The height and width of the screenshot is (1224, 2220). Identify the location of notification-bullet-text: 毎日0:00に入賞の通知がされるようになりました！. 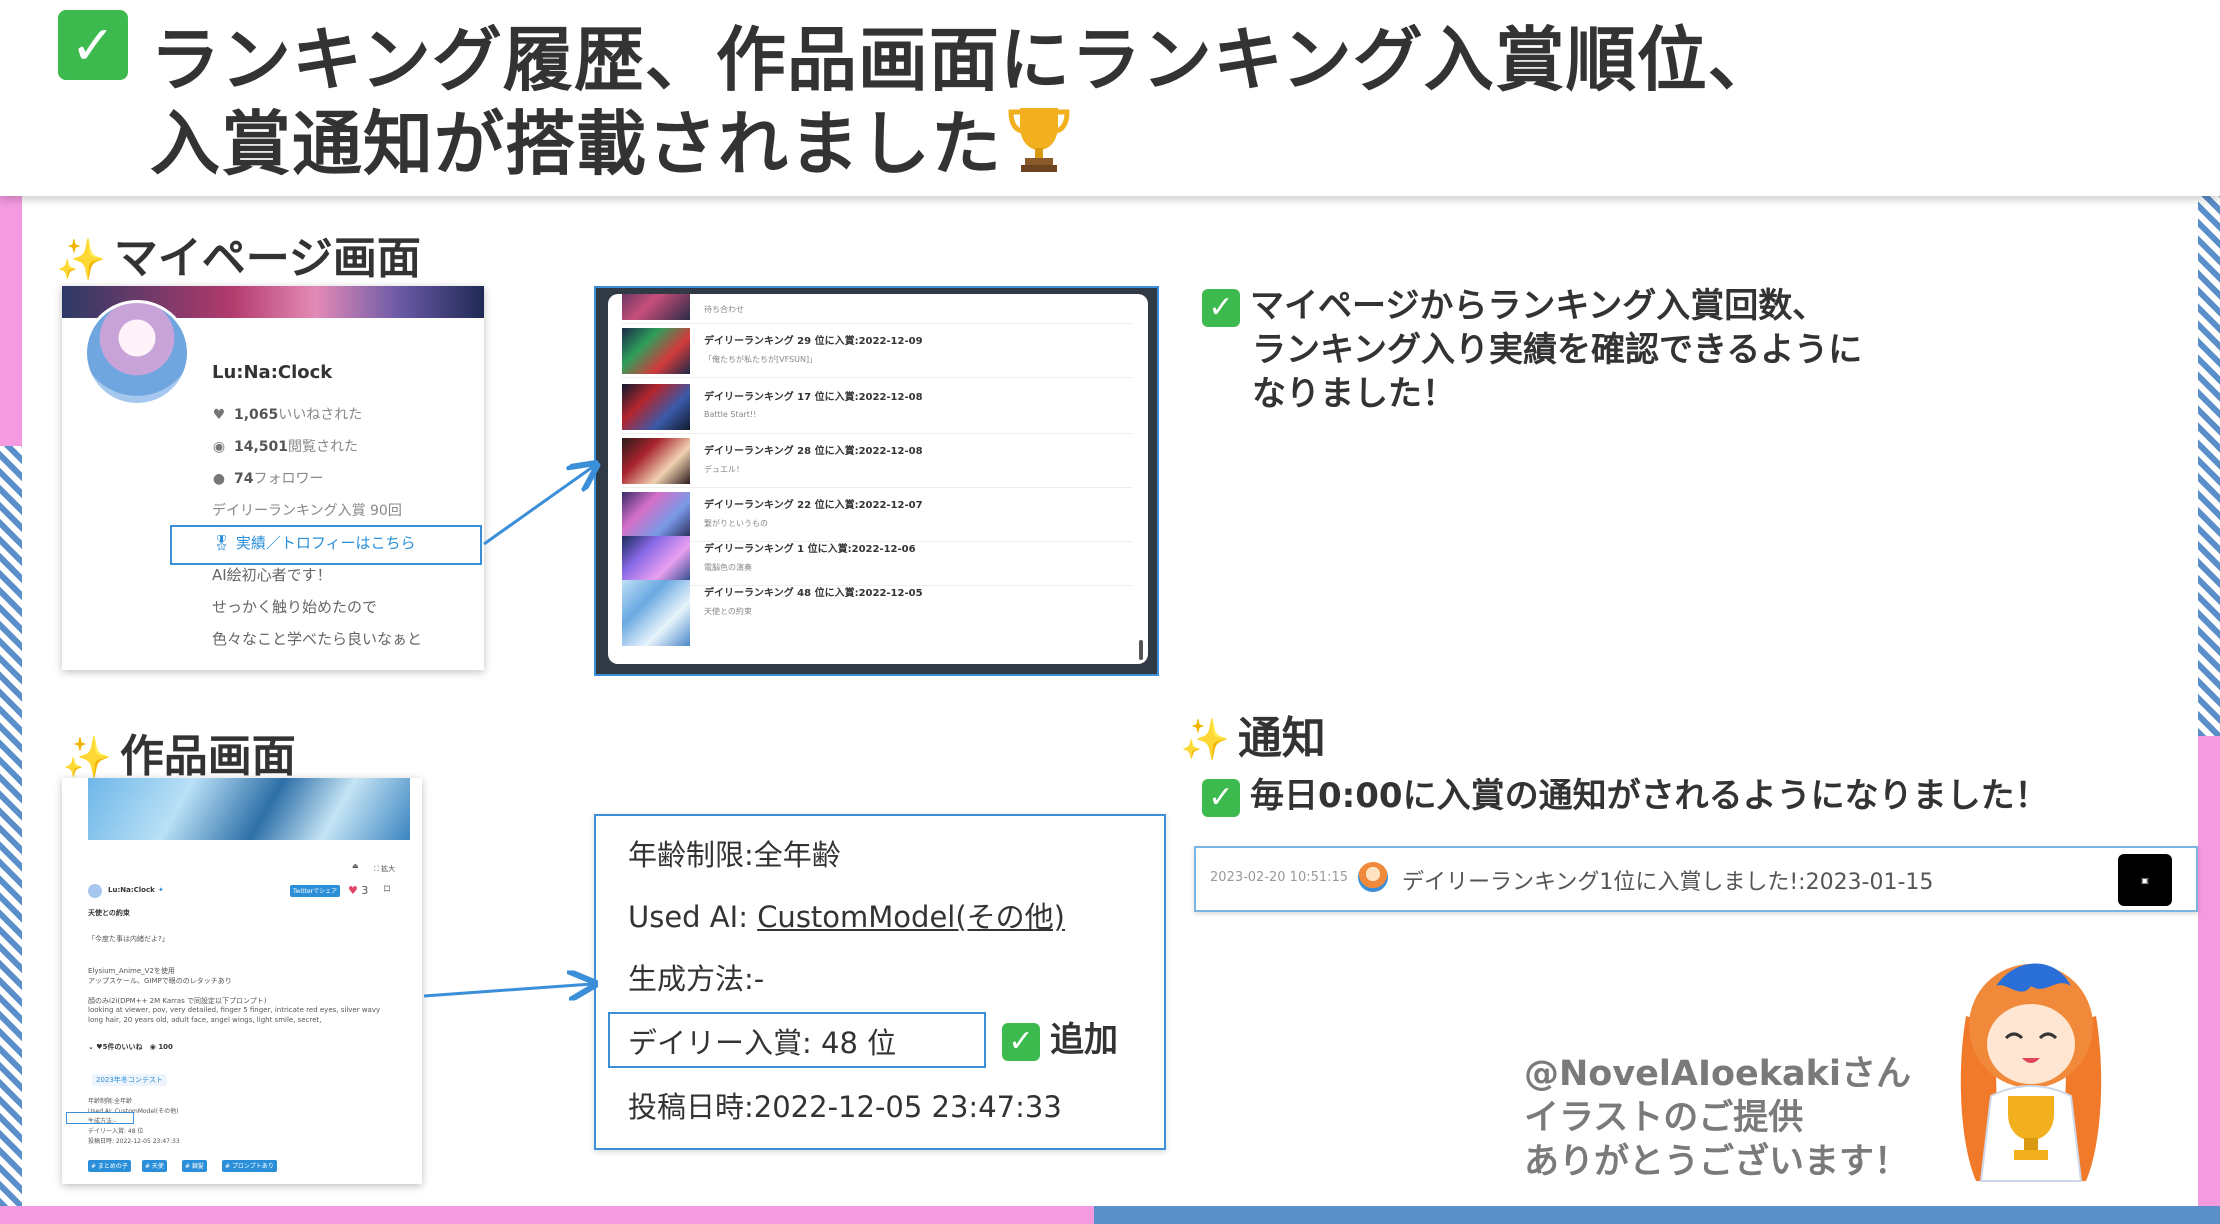
(1649, 796).